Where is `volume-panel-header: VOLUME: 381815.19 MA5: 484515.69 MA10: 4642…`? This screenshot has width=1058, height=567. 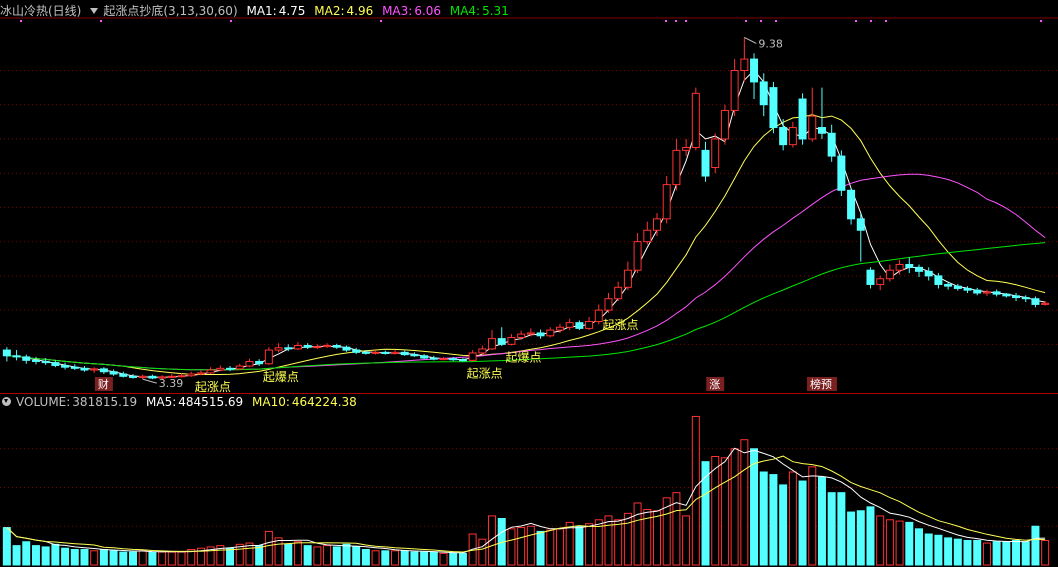
volume-panel-header: VOLUME: 381815.19 MA5: 484515.69 MA10: 4642… is located at coordinates (181, 402).